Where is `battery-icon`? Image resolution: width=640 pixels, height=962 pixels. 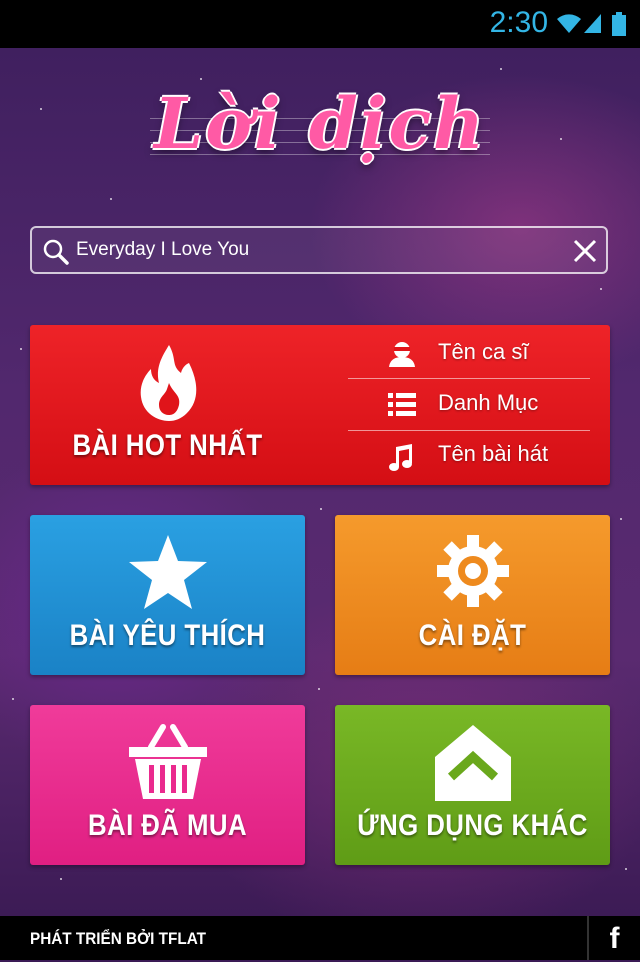
battery-icon is located at coordinates (619, 26).